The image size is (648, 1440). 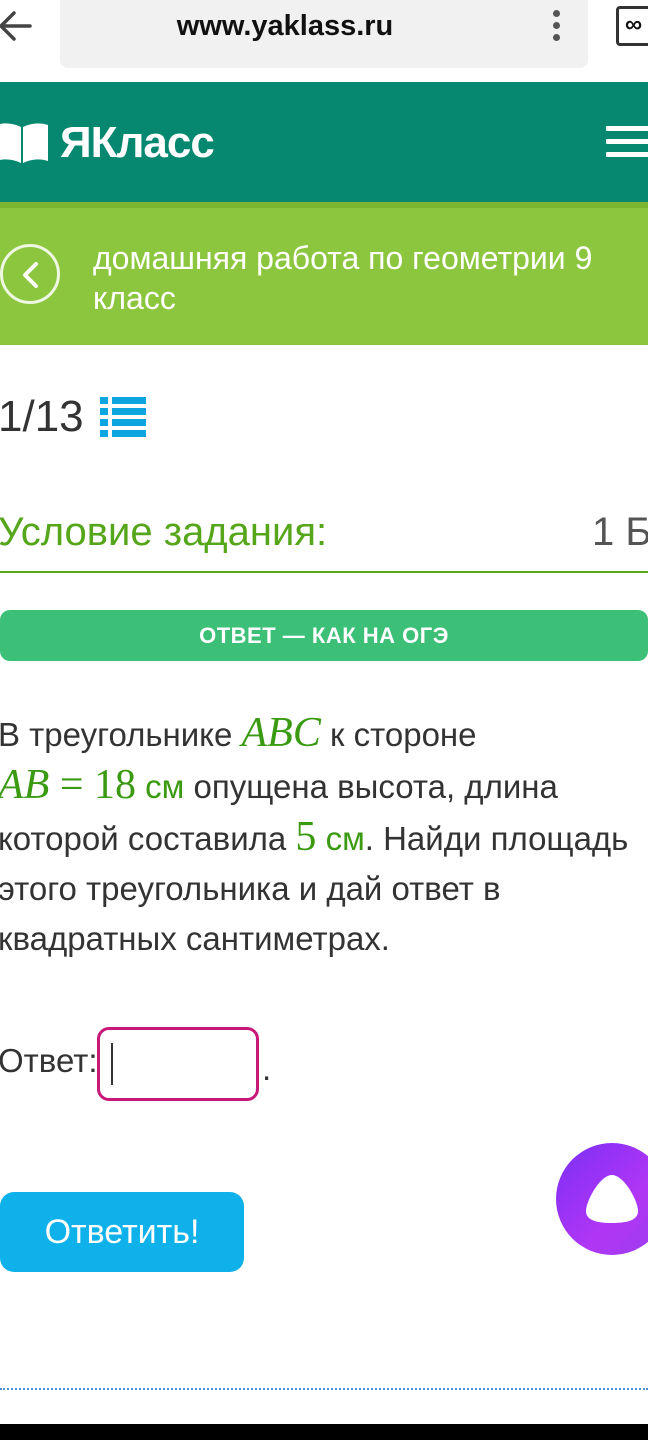 What do you see at coordinates (398, 734) in the screenshot?
I see `problem-text-part: к стороне` at bounding box center [398, 734].